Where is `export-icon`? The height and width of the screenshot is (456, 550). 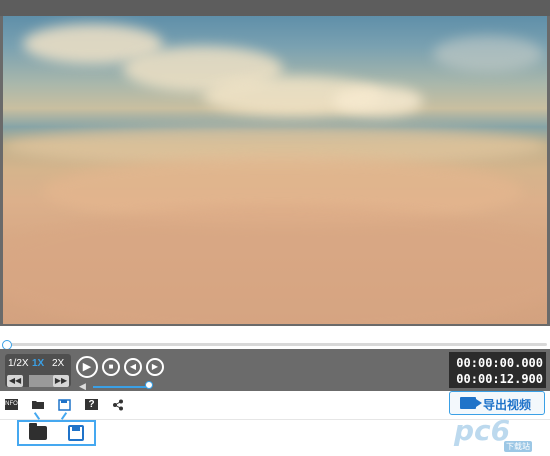 export-icon is located at coordinates (471, 403).